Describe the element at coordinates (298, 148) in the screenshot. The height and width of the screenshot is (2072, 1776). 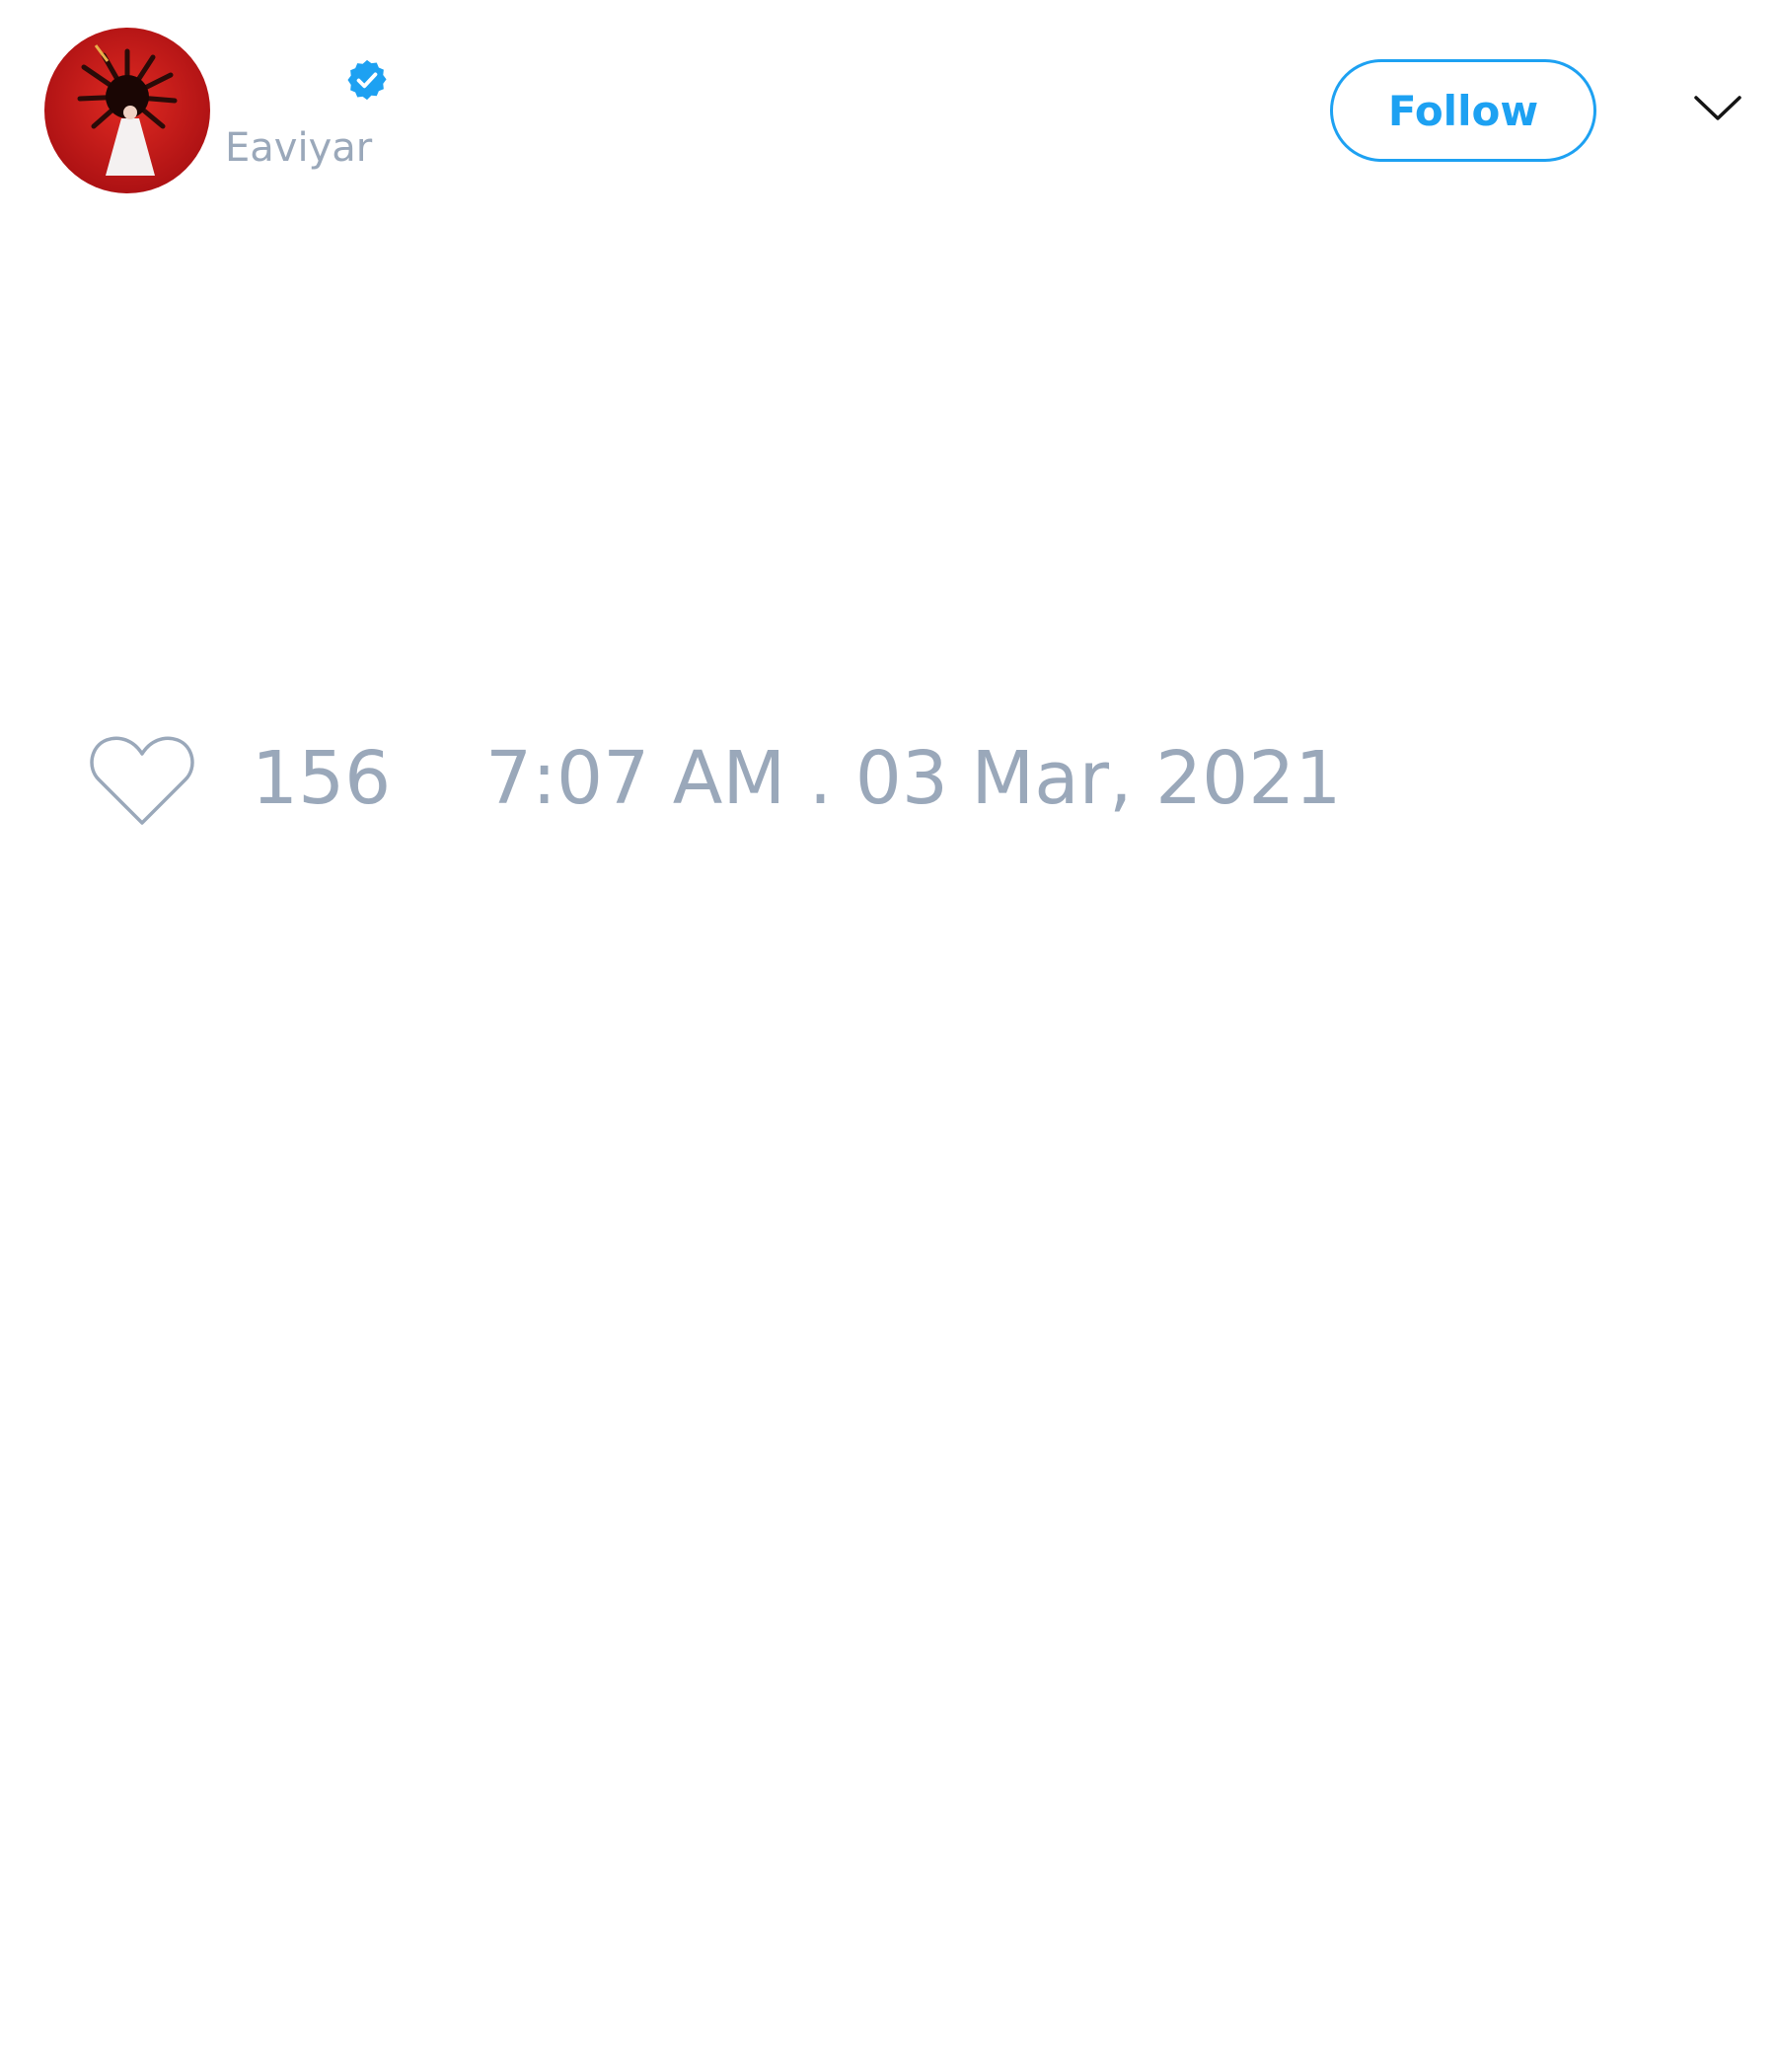
I see `user-handle: Eaviyar` at that location.